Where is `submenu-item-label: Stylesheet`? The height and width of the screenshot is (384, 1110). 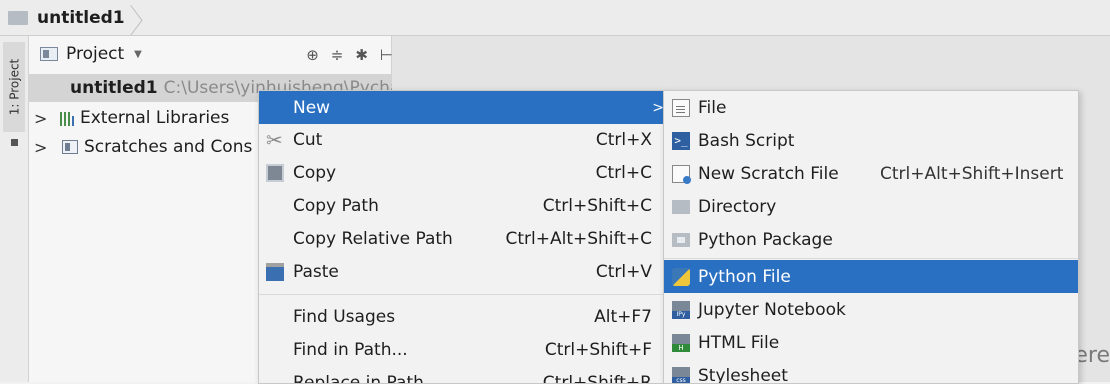 submenu-item-label: Stylesheet is located at coordinates (743, 375).